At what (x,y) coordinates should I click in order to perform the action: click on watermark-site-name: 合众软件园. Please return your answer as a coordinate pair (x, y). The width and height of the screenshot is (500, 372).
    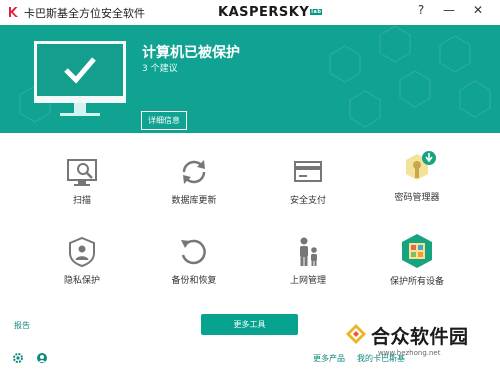
    Looking at the image, I should click on (420, 337).